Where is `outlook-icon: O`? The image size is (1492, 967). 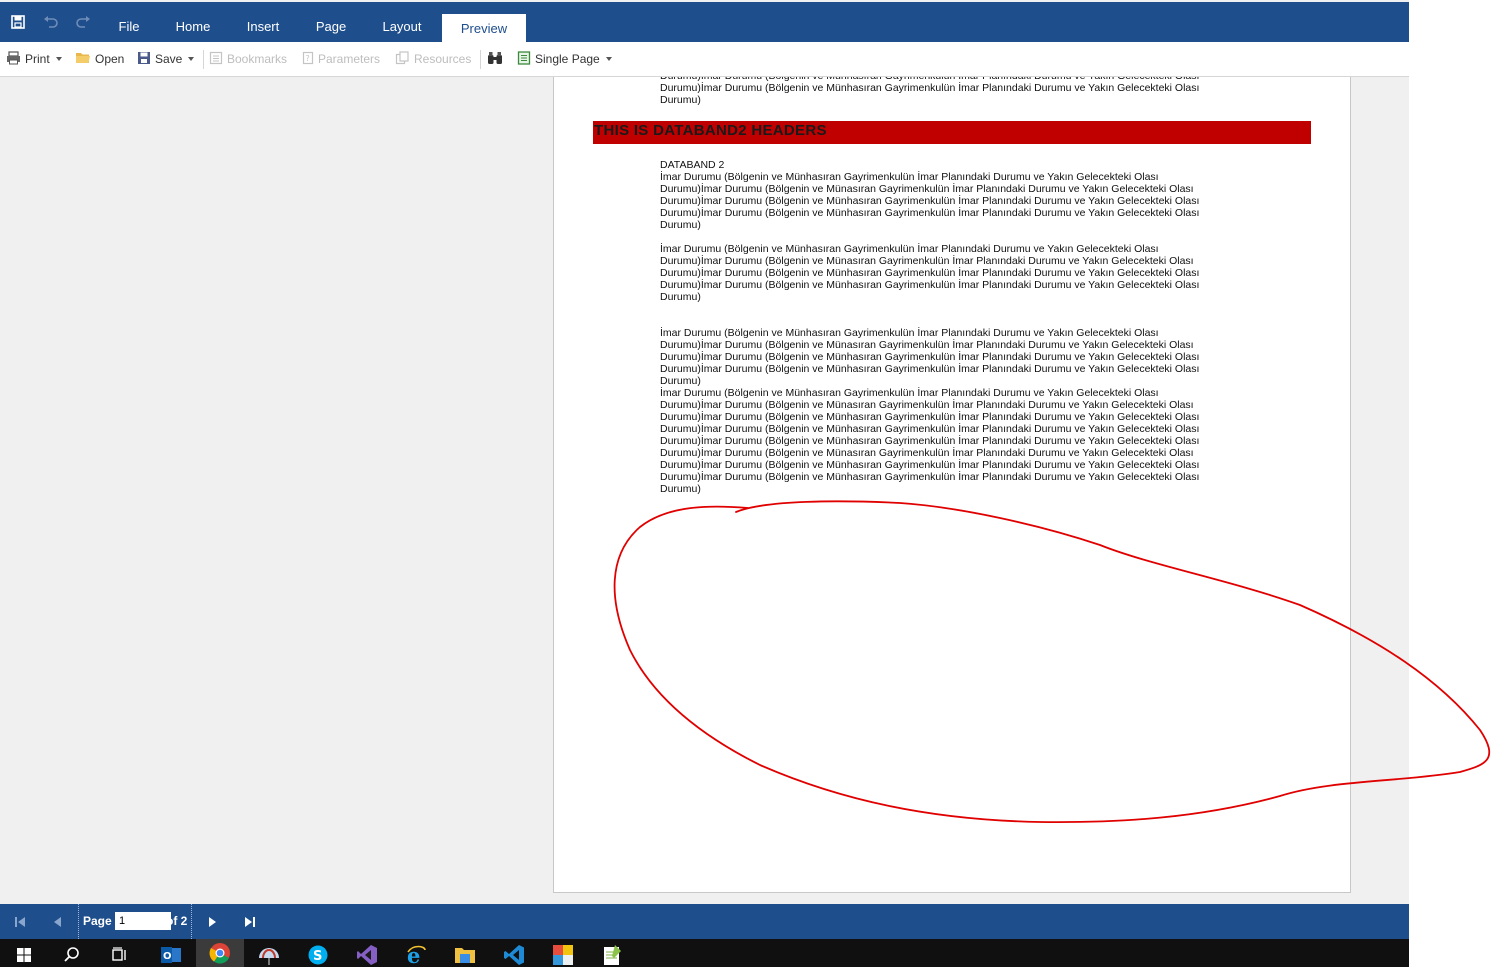 outlook-icon: O is located at coordinates (171, 955).